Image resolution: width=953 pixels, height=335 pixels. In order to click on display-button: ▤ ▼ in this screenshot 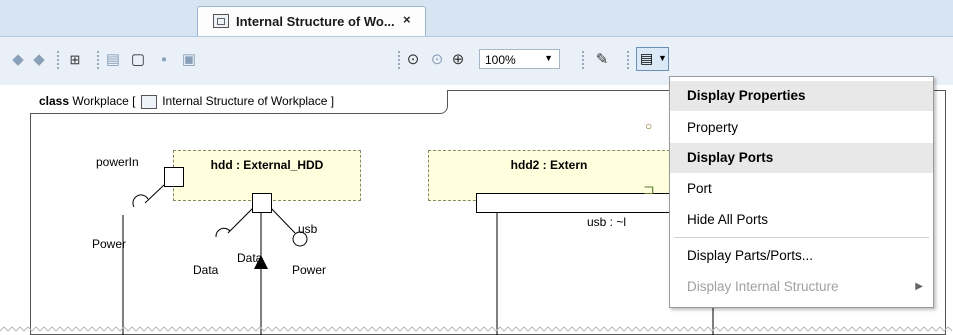, I will do `click(652, 59)`.